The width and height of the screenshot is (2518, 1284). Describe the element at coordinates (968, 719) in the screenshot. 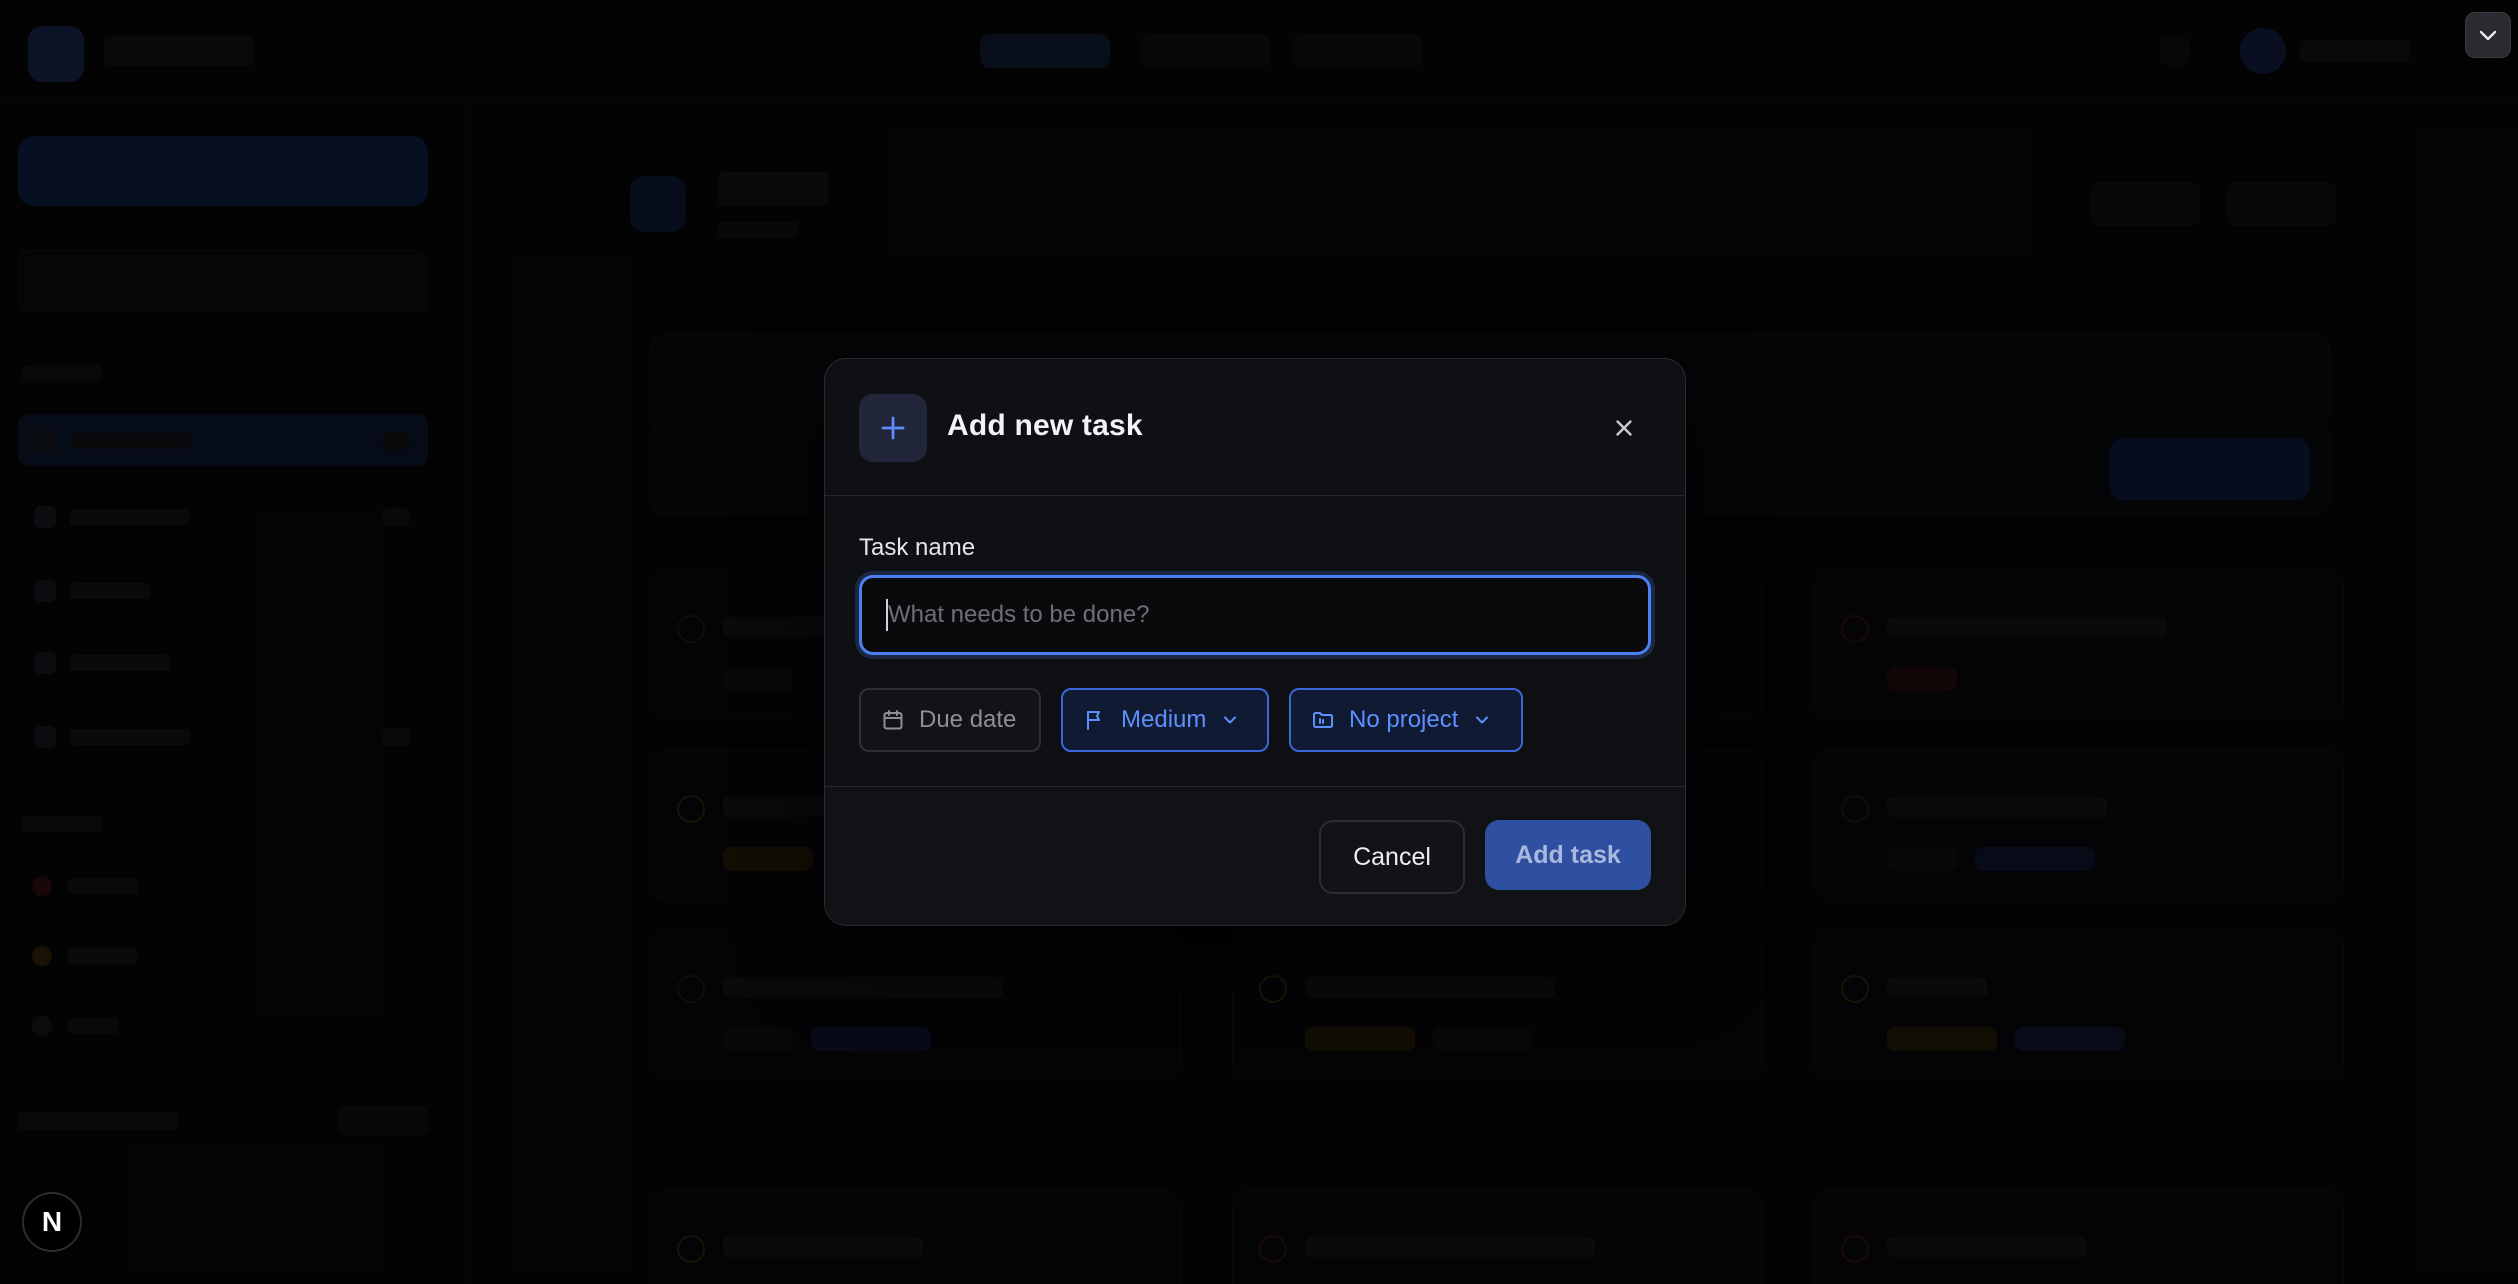

I see `due-date-label: Due date` at that location.